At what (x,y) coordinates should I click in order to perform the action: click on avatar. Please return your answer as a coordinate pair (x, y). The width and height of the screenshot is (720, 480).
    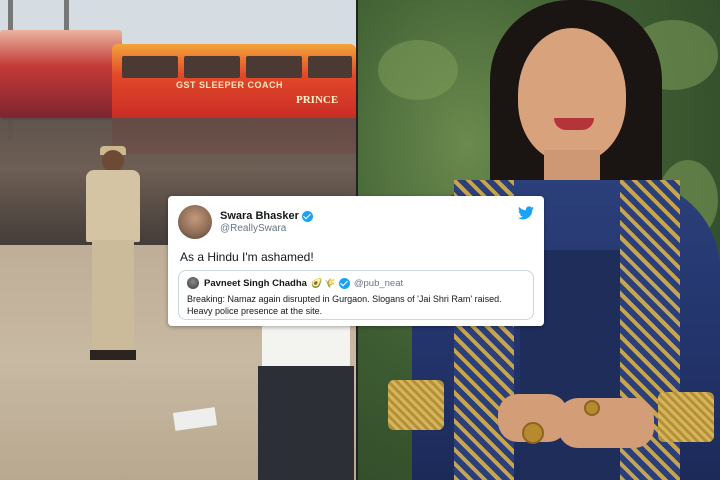
    Looking at the image, I should click on (195, 222).